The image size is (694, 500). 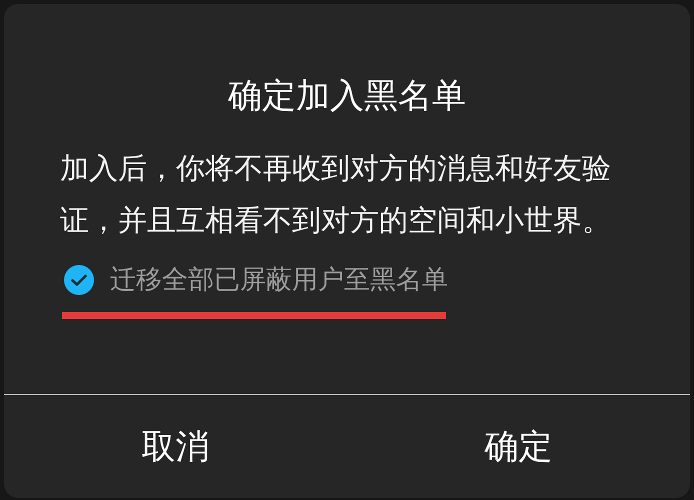 I want to click on dialog-message: 加入后，你将不再收到对方的消息和好友验证，并且互相看不到对方的空间和小世界。, so click(x=336, y=194).